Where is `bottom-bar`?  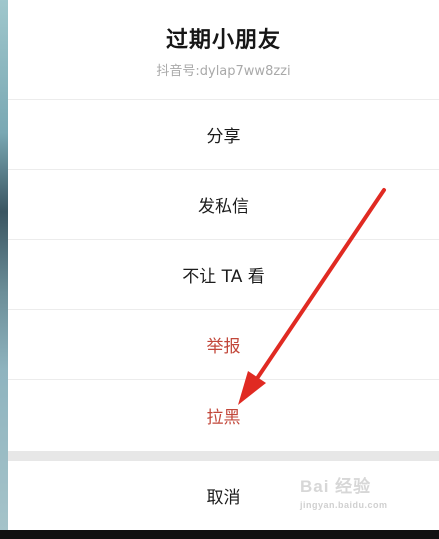 bottom-bar is located at coordinates (219, 534).